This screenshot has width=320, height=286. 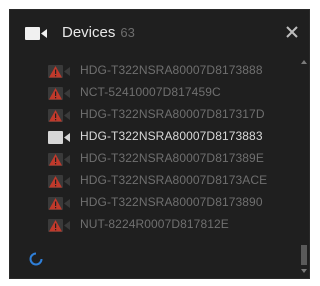 I want to click on device-name: HDG-T322NSRA80007D8173883, so click(x=171, y=136).